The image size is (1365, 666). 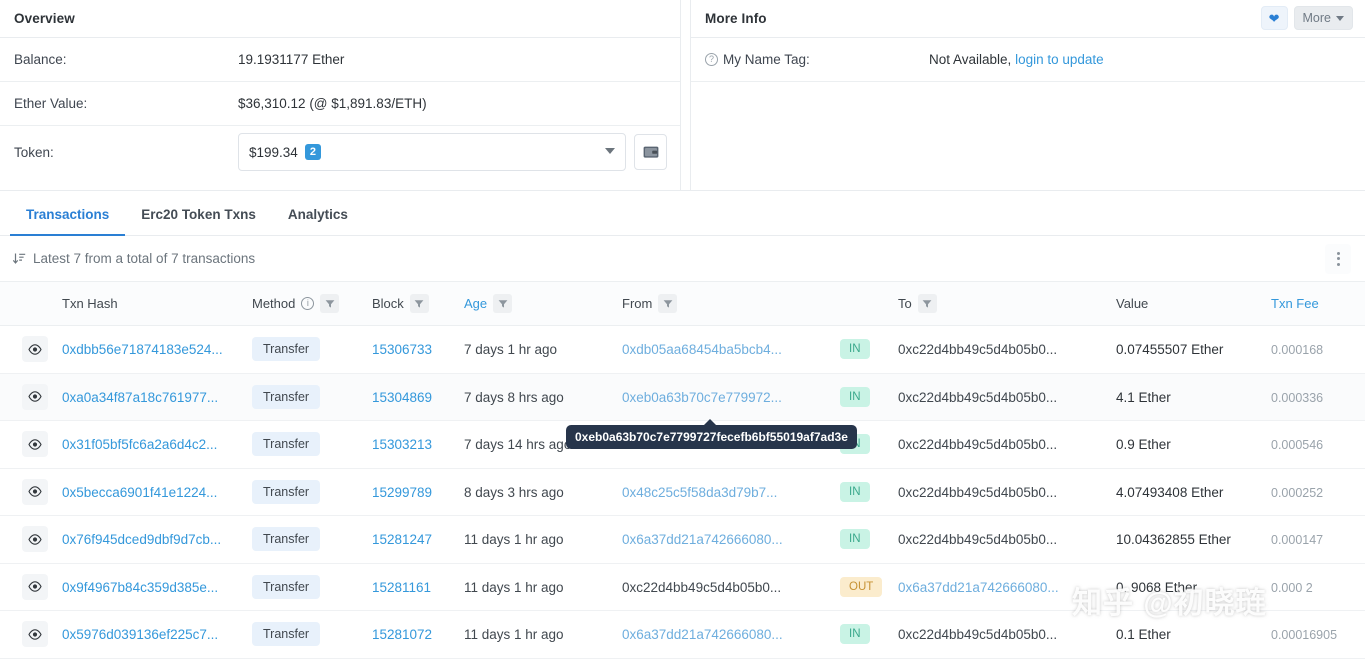 What do you see at coordinates (308, 303) in the screenshot?
I see `info-circle-icon: i` at bounding box center [308, 303].